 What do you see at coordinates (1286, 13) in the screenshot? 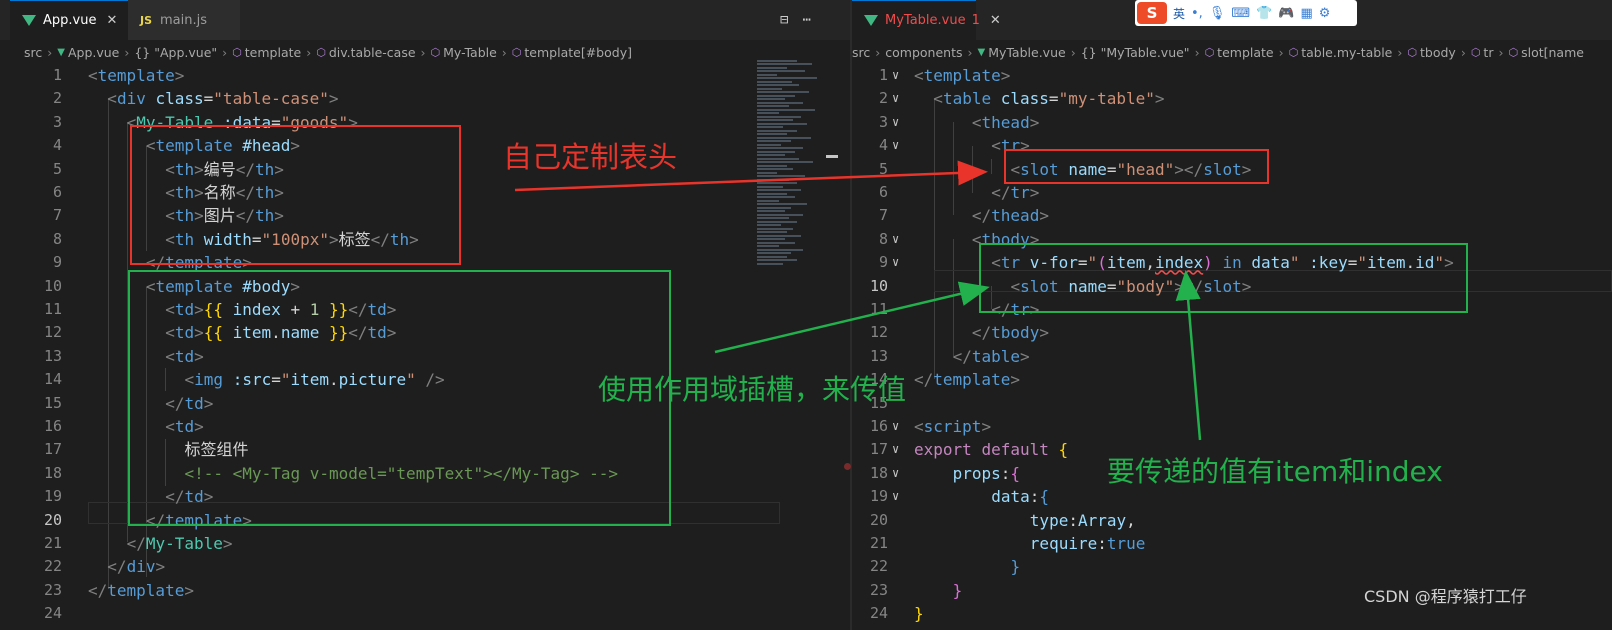
I see `gamepad-icon: 🎮` at bounding box center [1286, 13].